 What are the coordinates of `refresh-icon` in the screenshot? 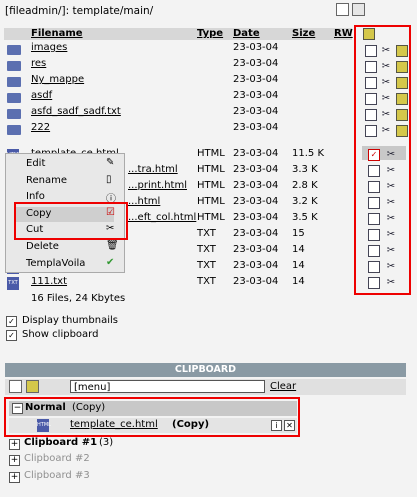 It's located at (342, 9).